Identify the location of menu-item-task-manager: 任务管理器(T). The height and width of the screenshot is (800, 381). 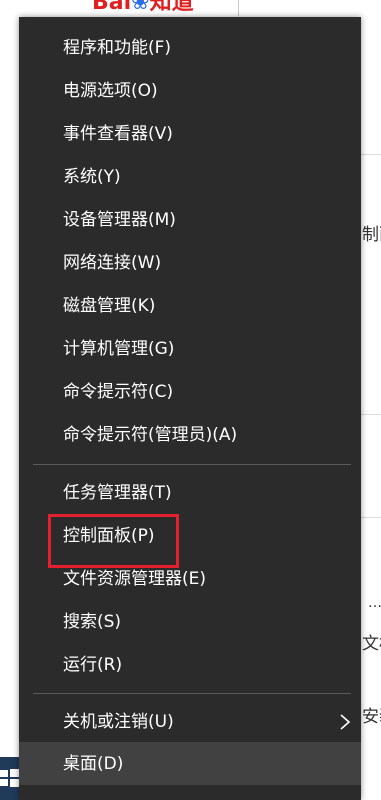
(190, 493).